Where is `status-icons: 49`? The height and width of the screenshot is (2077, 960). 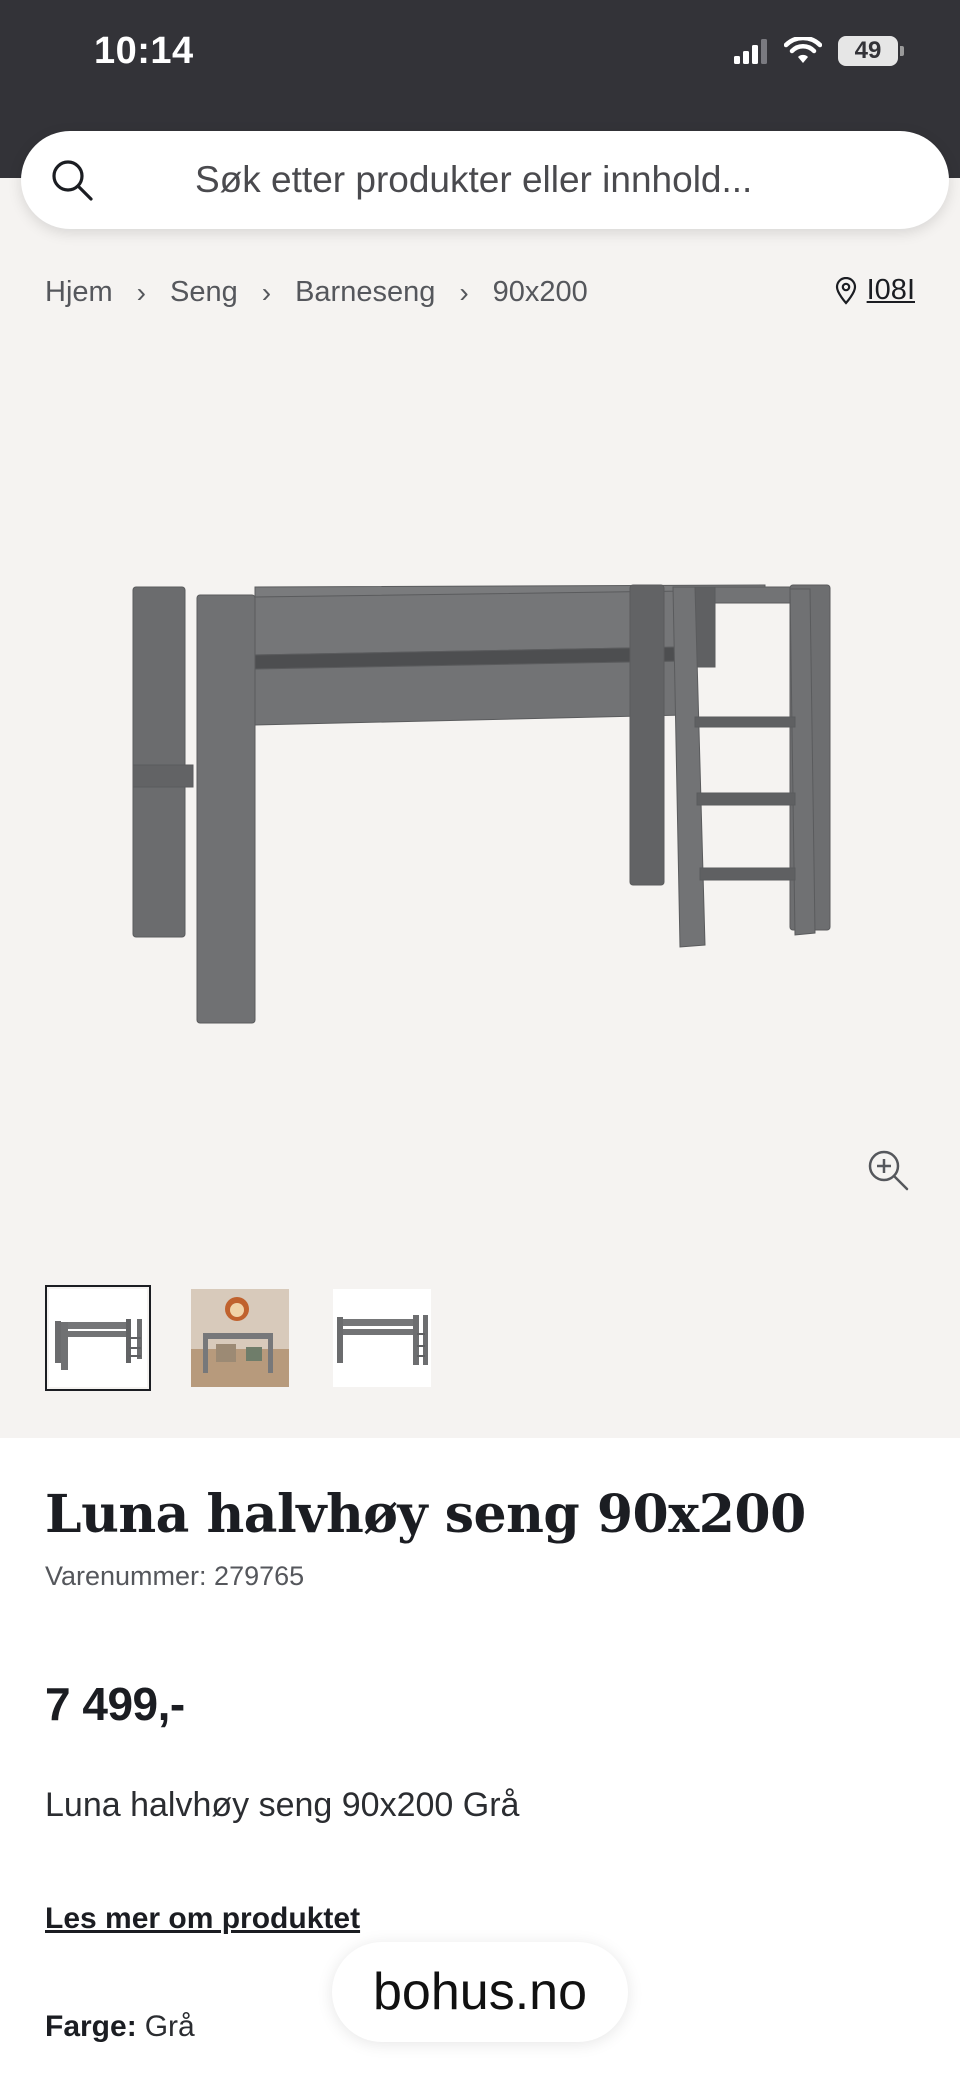
status-icons: 49 is located at coordinates (819, 51).